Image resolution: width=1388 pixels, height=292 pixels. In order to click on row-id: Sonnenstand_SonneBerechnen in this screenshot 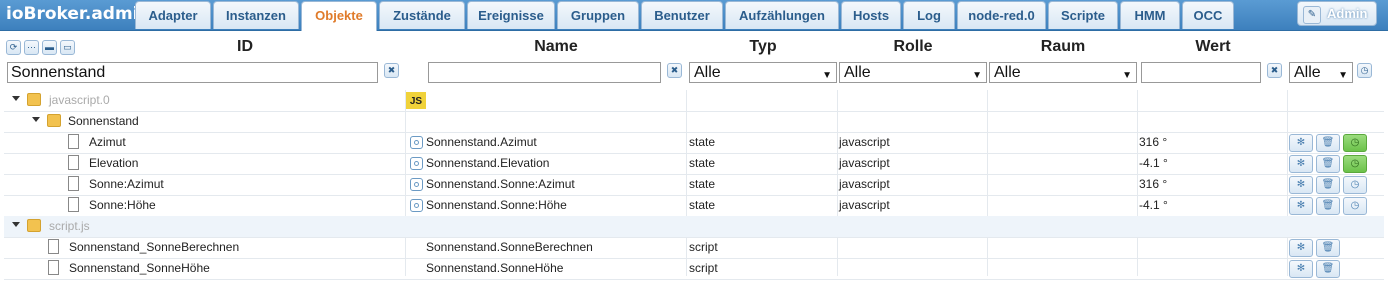, I will do `click(154, 247)`.